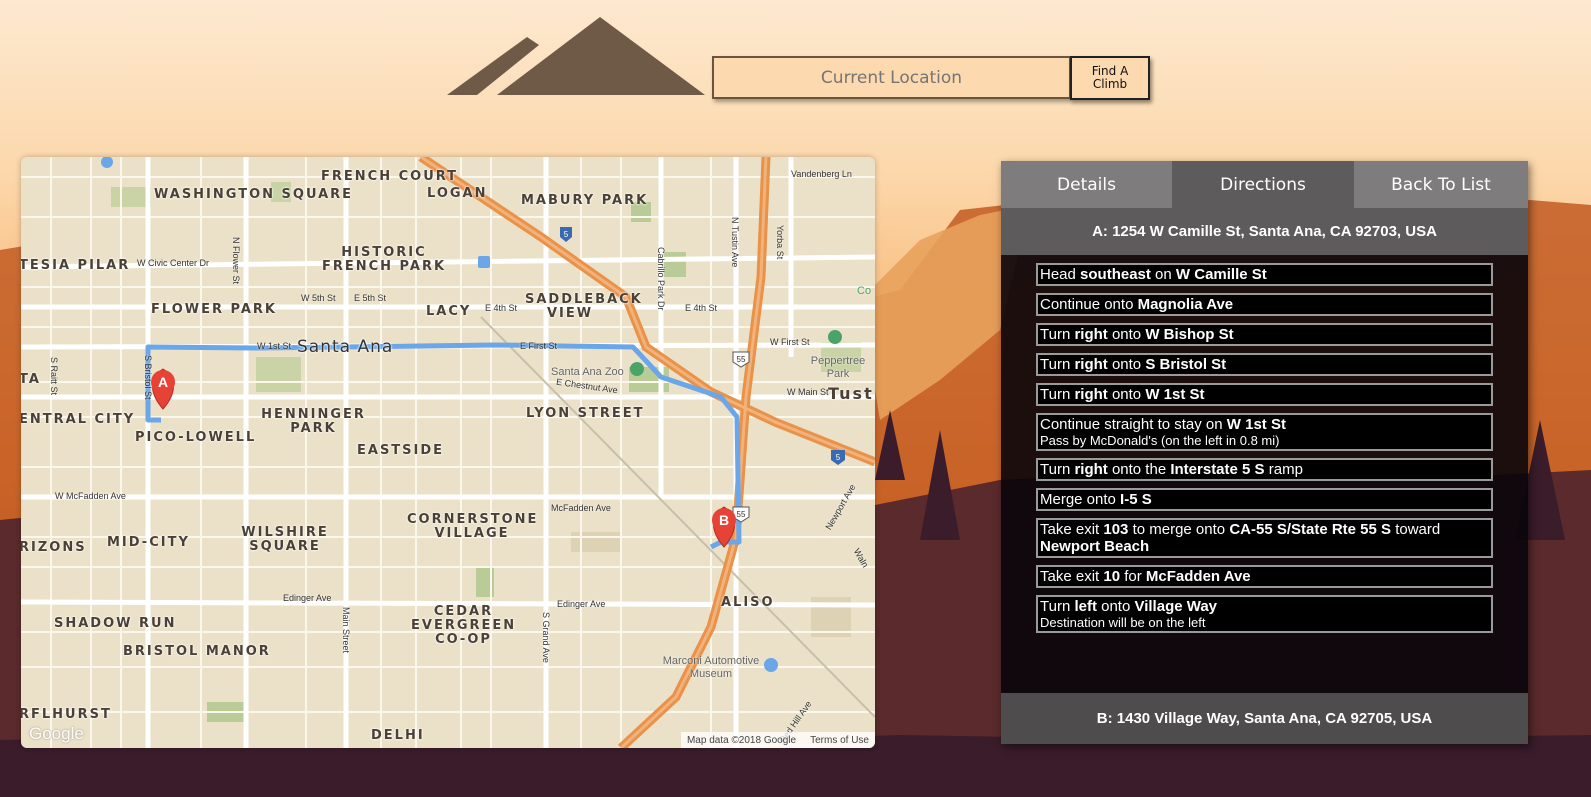 The width and height of the screenshot is (1591, 797). What do you see at coordinates (56, 733) in the screenshot?
I see `google-logo: Google` at bounding box center [56, 733].